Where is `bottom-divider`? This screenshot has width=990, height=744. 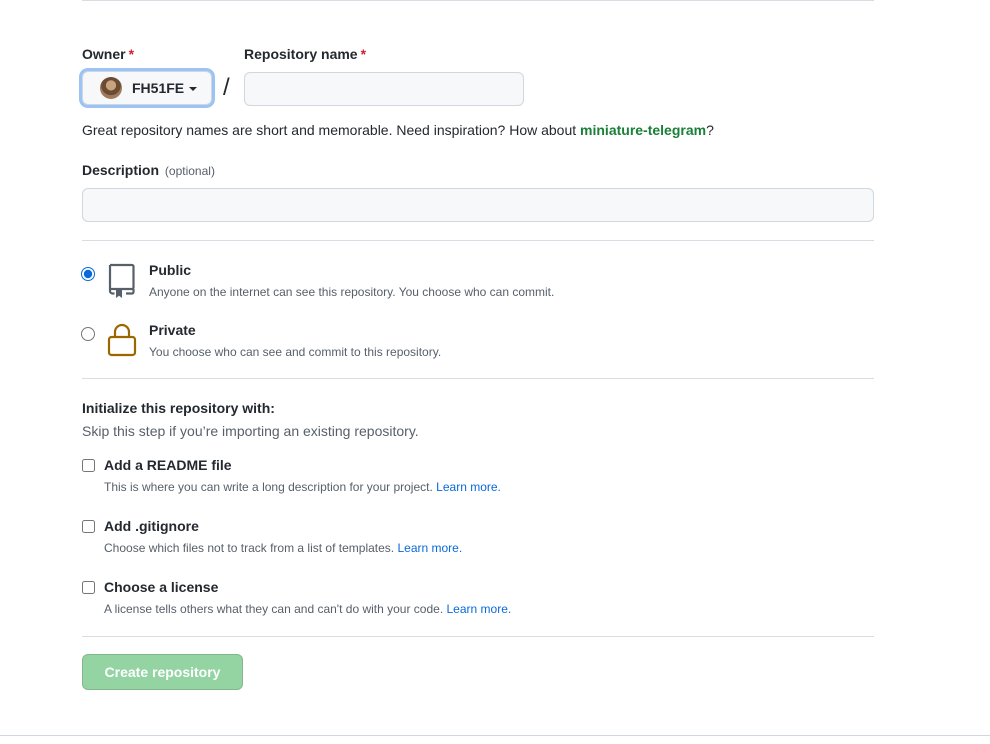 bottom-divider is located at coordinates (495, 735).